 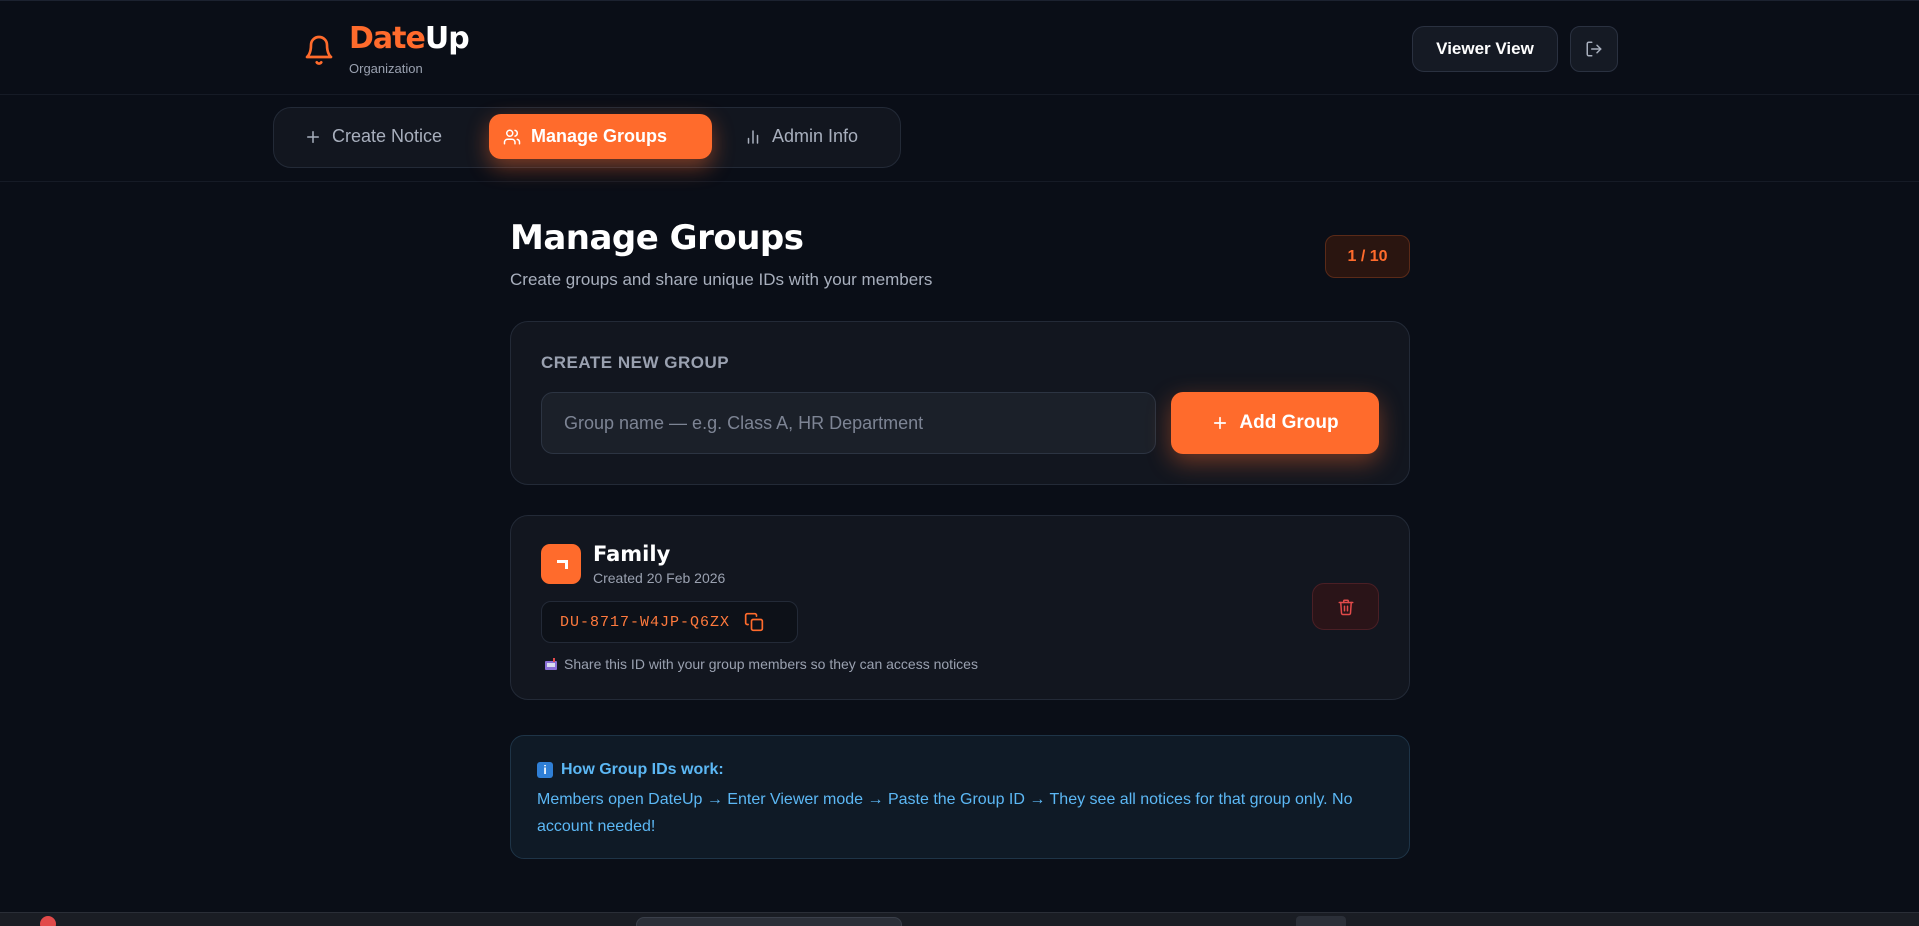 I want to click on top-header: DateUp Organization Viewer View, so click(x=959, y=47).